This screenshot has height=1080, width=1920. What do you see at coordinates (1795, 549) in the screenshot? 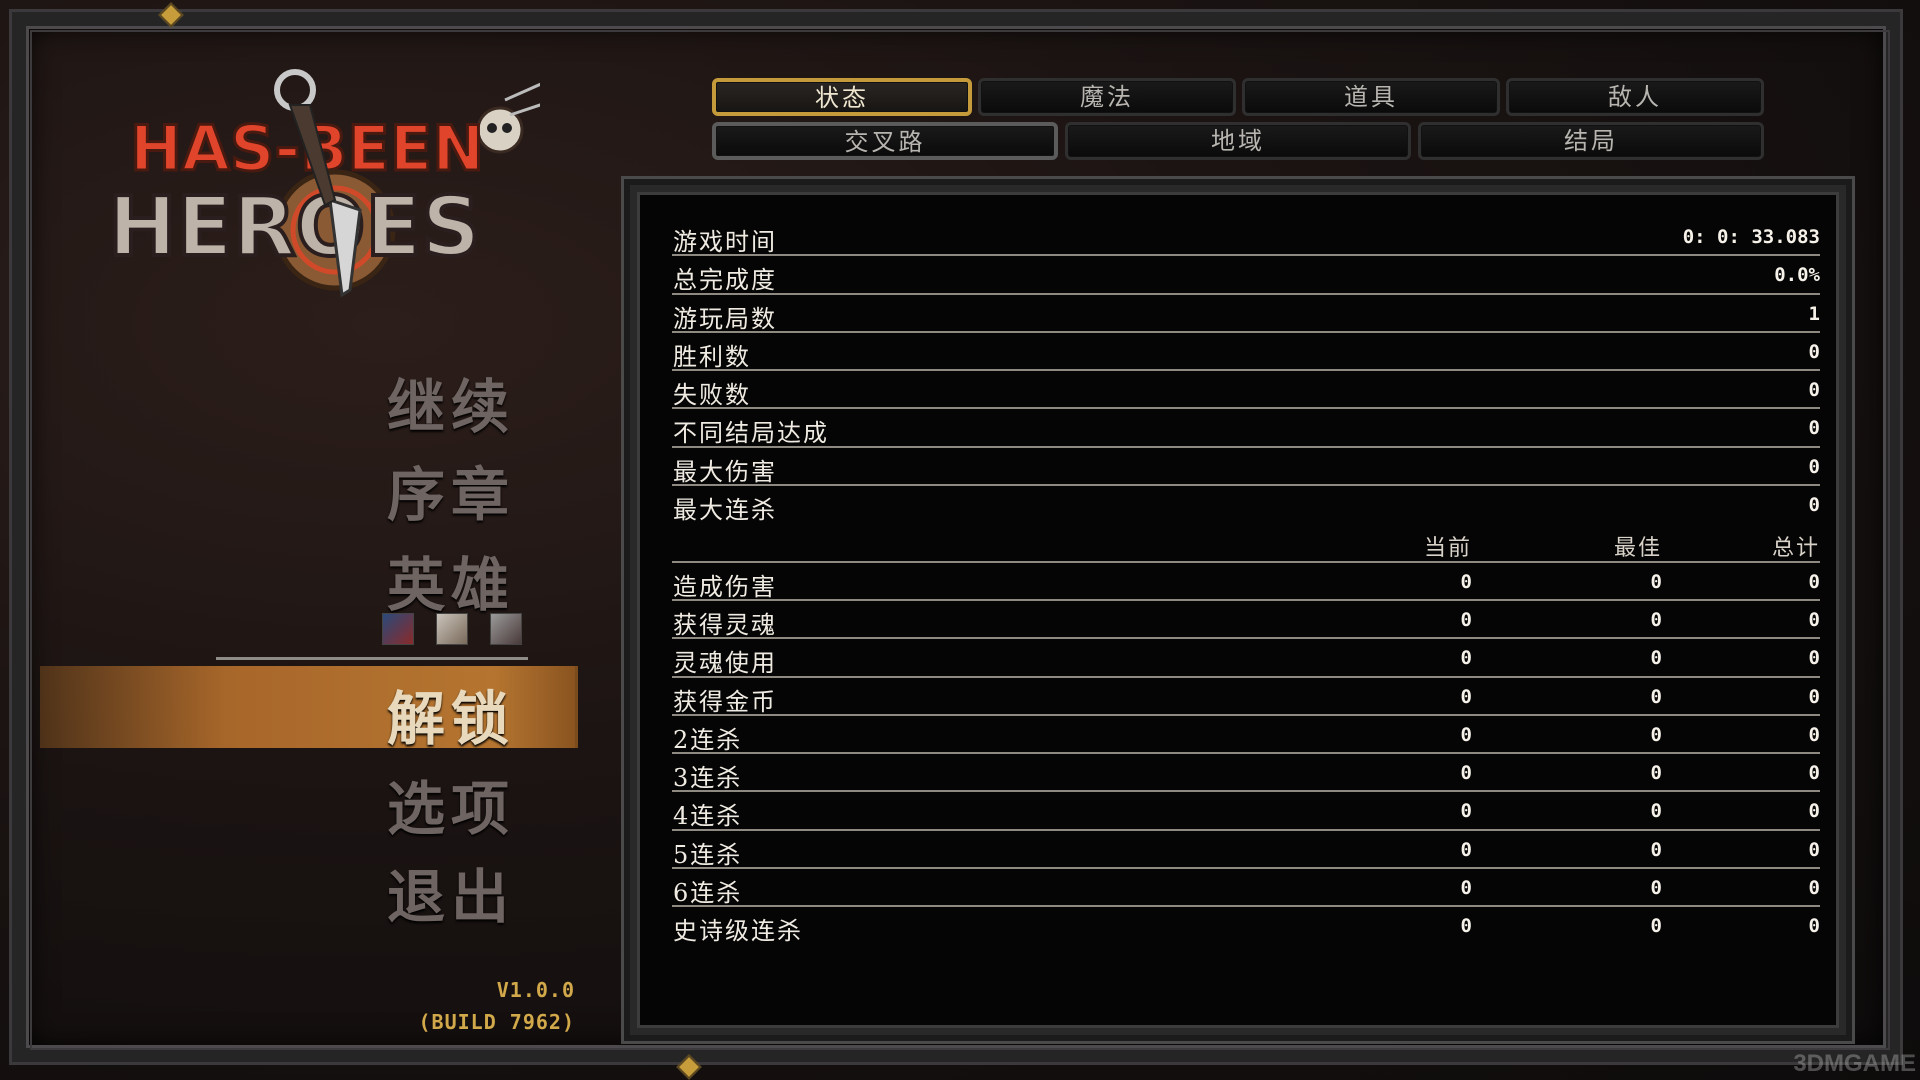
I see `column-total: 总计` at bounding box center [1795, 549].